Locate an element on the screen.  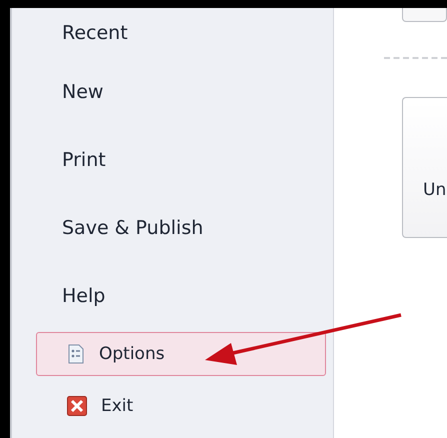
menu-tab: New is located at coordinates (183, 92).